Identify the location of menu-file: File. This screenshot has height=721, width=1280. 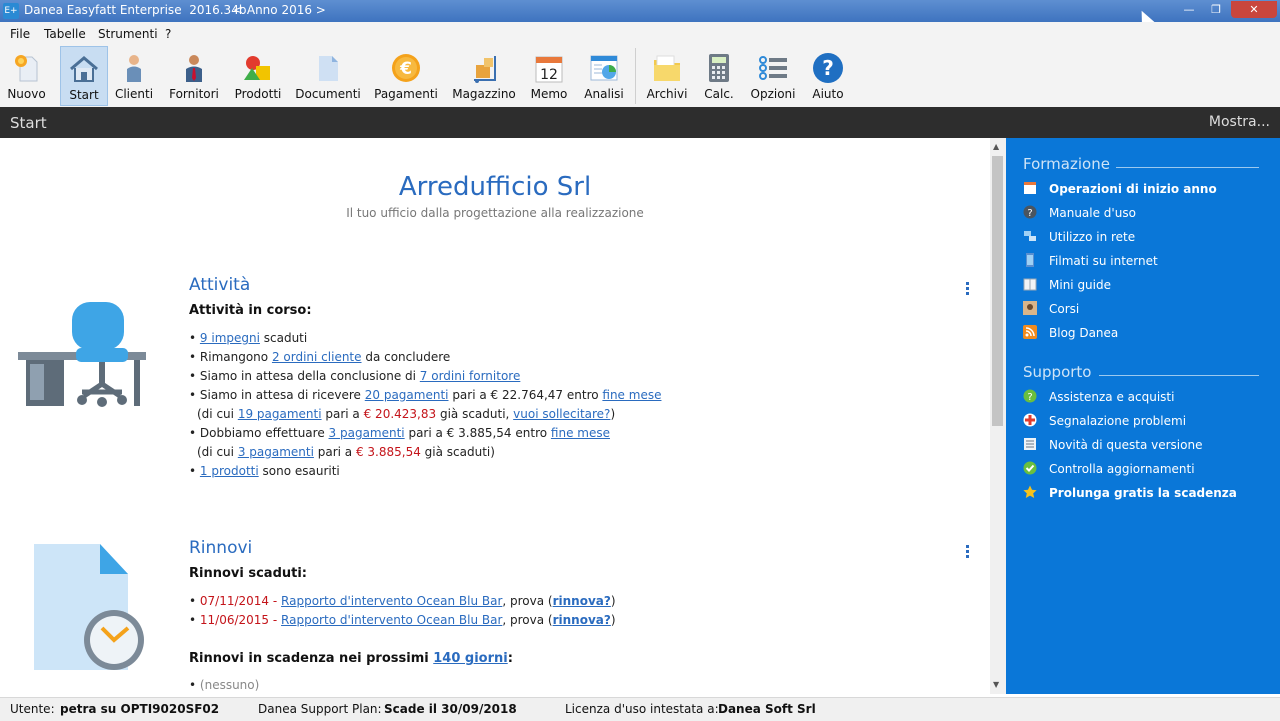
(20, 34).